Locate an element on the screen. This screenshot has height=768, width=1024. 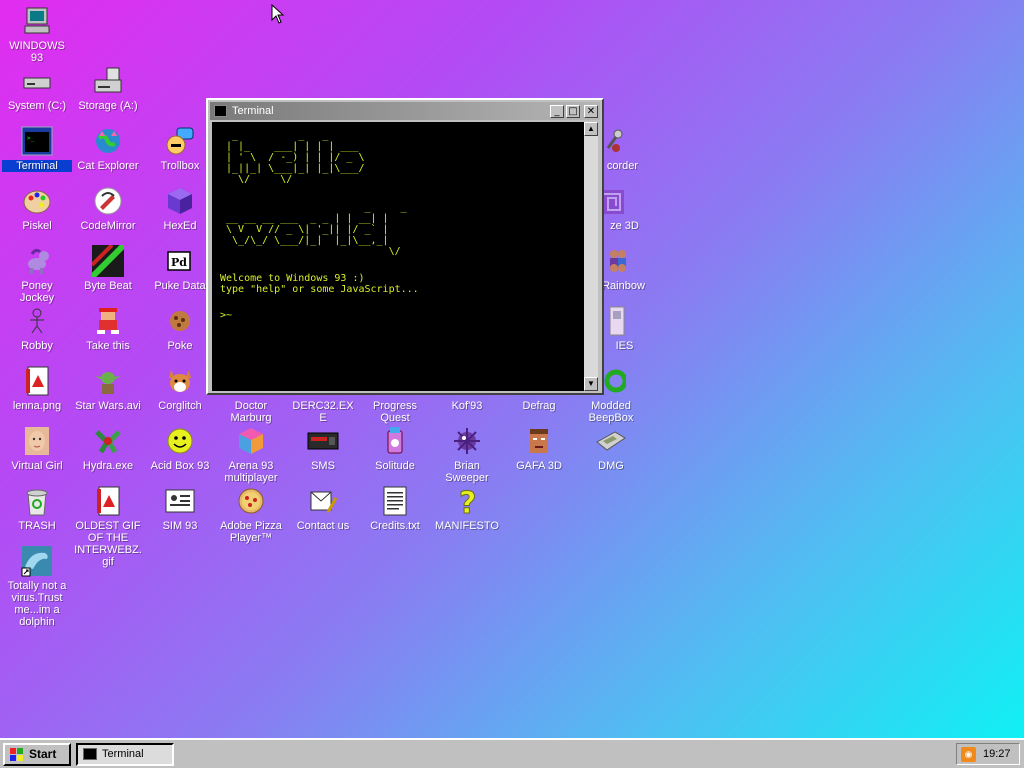
command-prompt: >~ is located at coordinates (226, 315).